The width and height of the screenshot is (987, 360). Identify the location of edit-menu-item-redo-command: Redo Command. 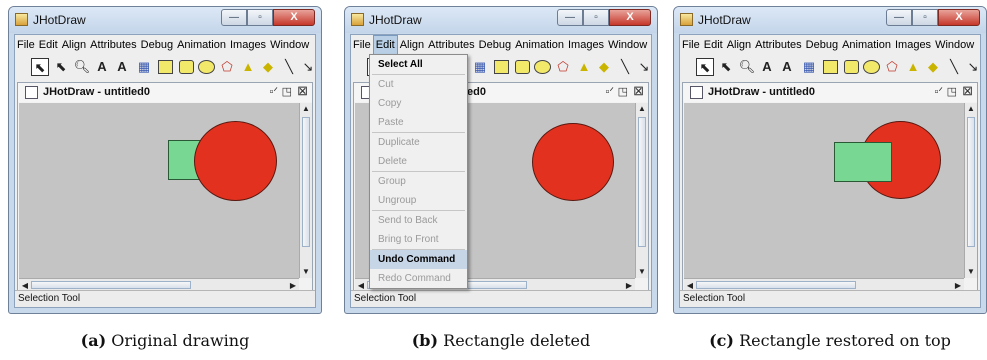
(418, 278).